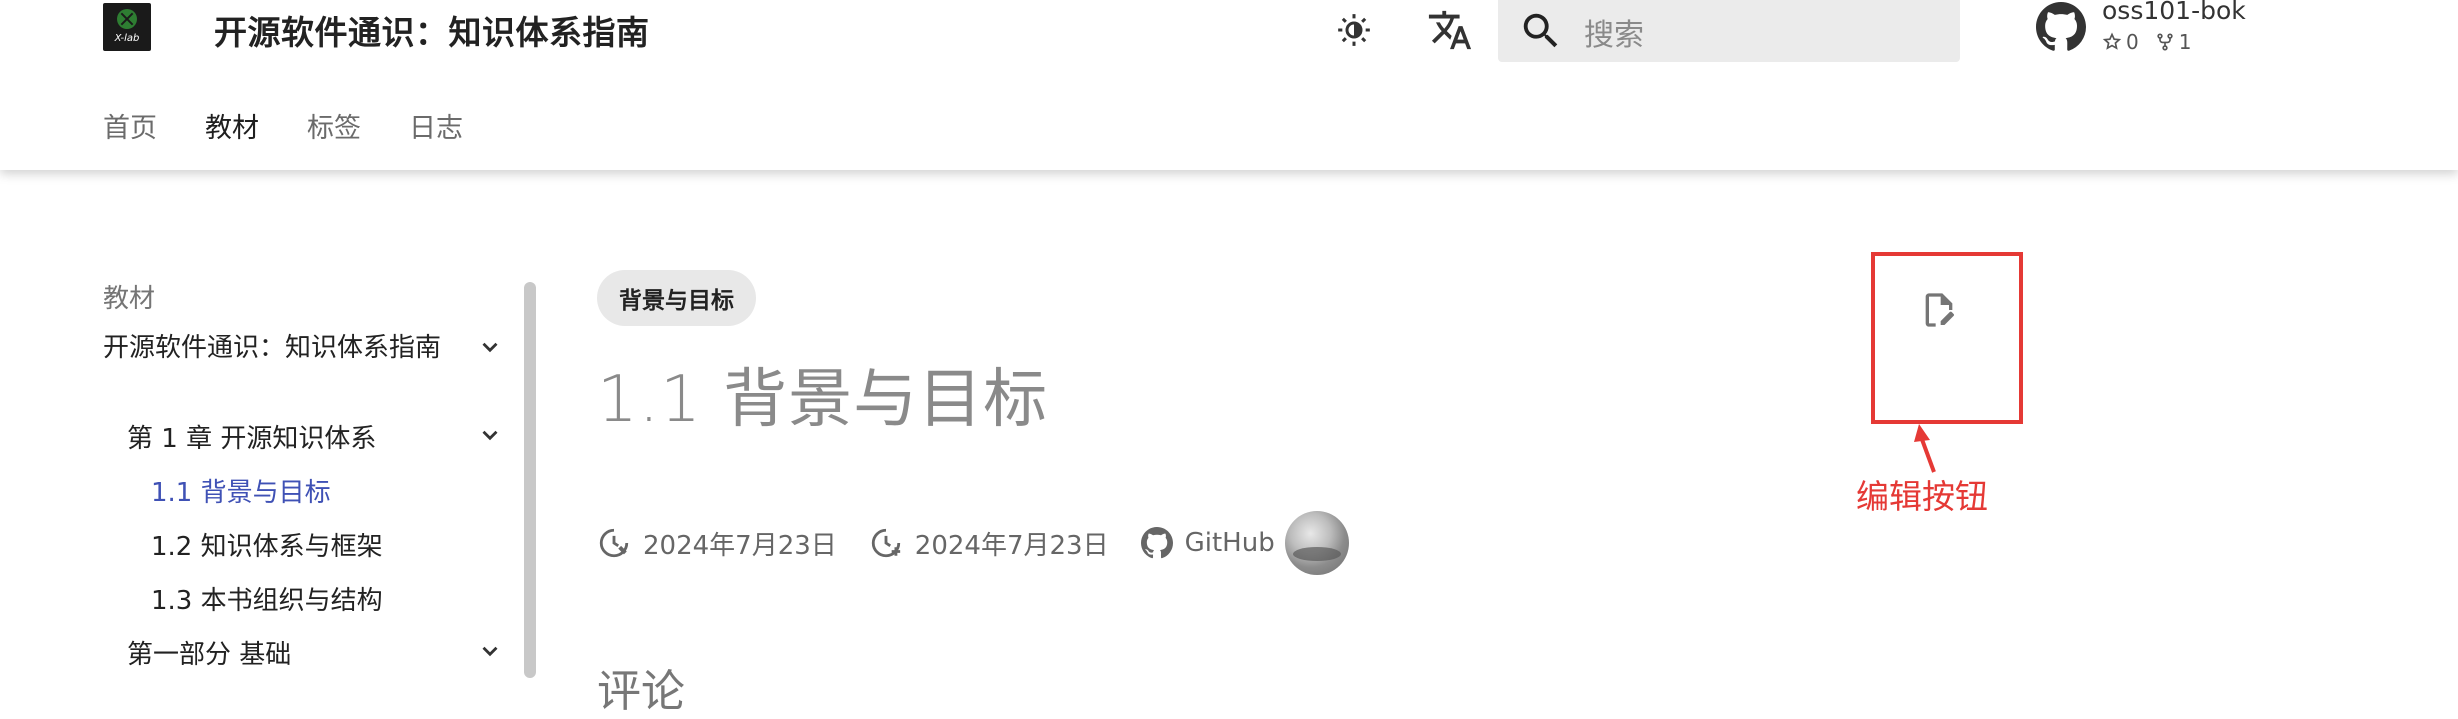  Describe the element at coordinates (1922, 496) in the screenshot. I see `edit-button-annotation: 编辑按钮` at that location.